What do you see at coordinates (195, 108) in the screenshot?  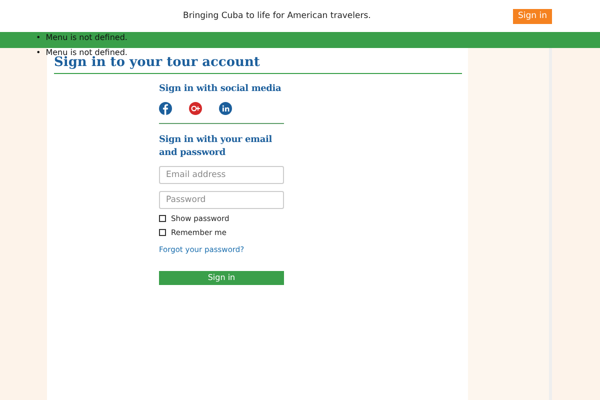 I see `google-plus-icon` at bounding box center [195, 108].